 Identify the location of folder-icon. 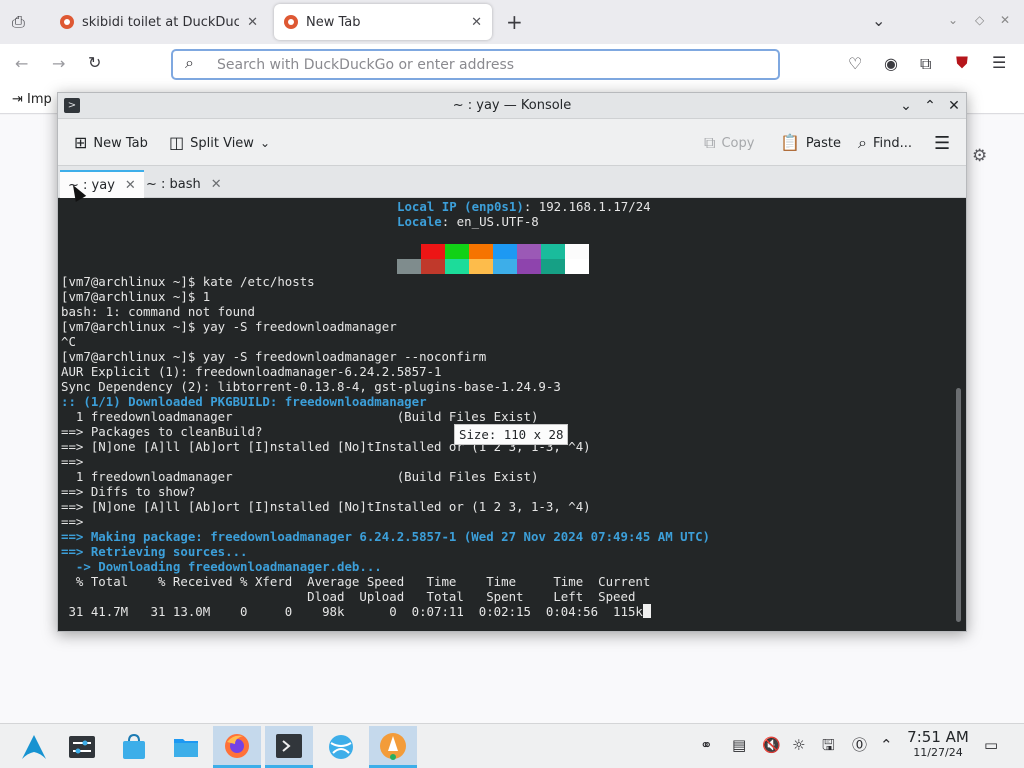
(186, 748).